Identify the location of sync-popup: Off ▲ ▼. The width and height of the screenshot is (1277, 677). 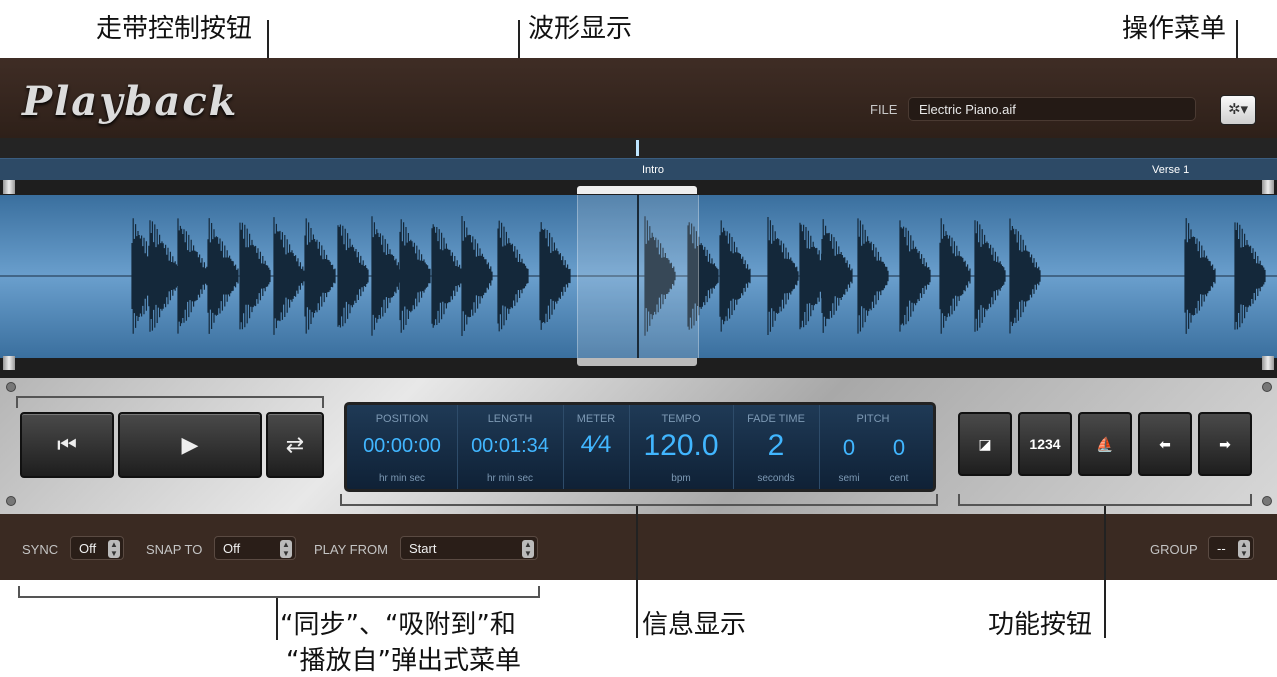
(97, 548).